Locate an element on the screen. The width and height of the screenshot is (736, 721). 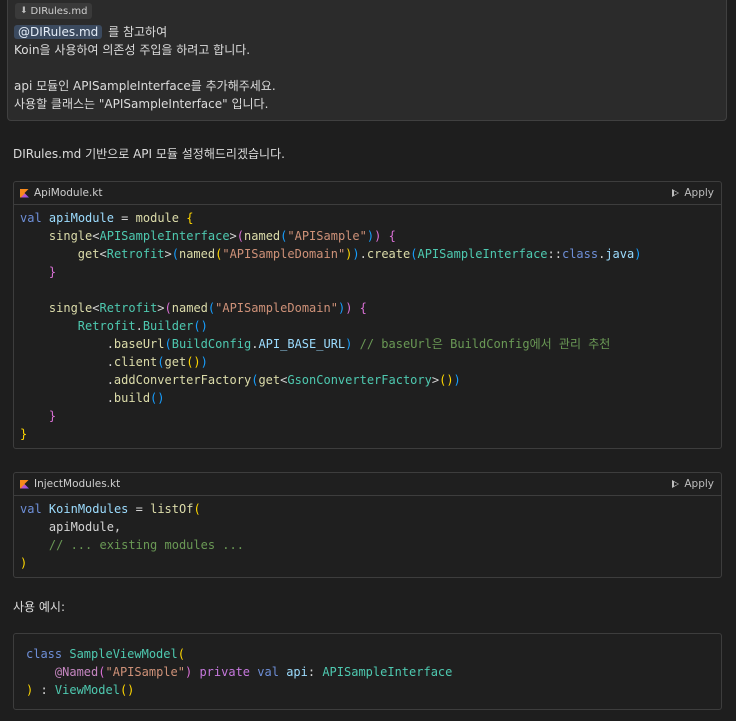
code-line: Retrofit.Builder() is located at coordinates (142, 326).